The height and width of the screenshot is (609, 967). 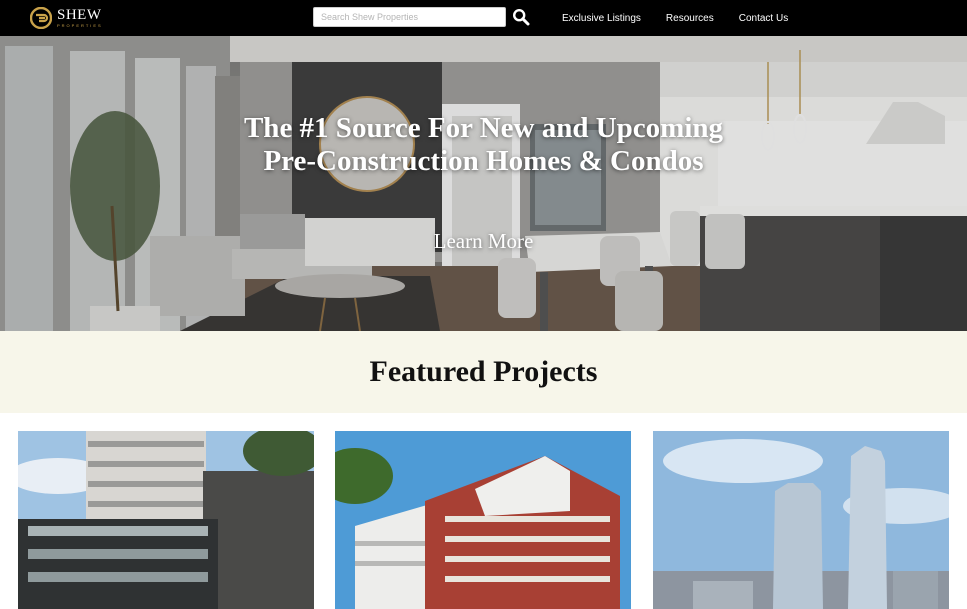 I want to click on featured-projects-heading: Featured Projects, so click(x=483, y=371).